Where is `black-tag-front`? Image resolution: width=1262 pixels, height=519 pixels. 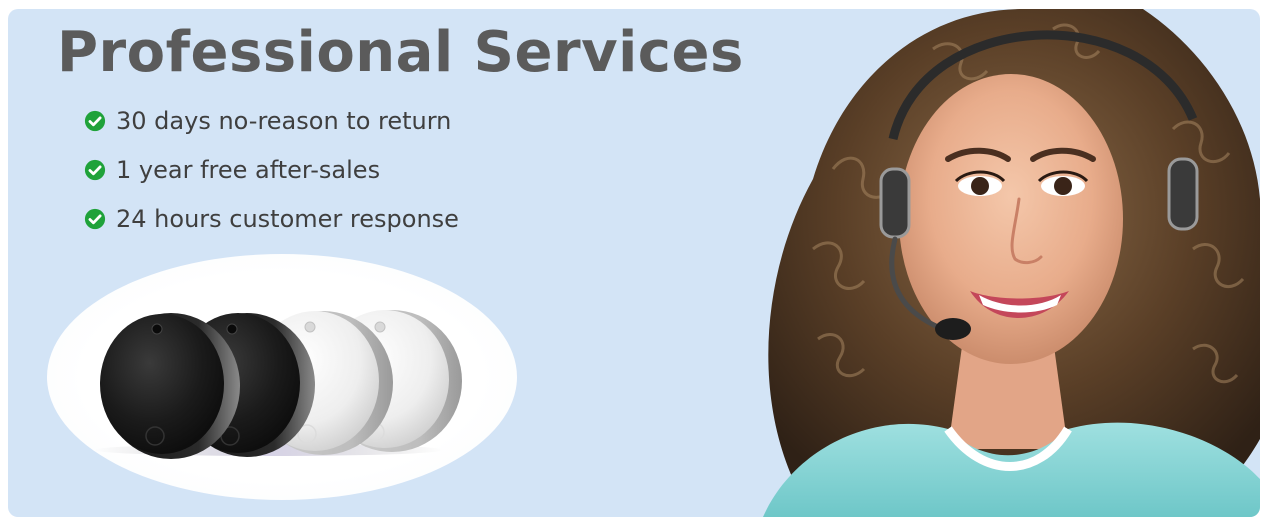 black-tag-front is located at coordinates (170, 386).